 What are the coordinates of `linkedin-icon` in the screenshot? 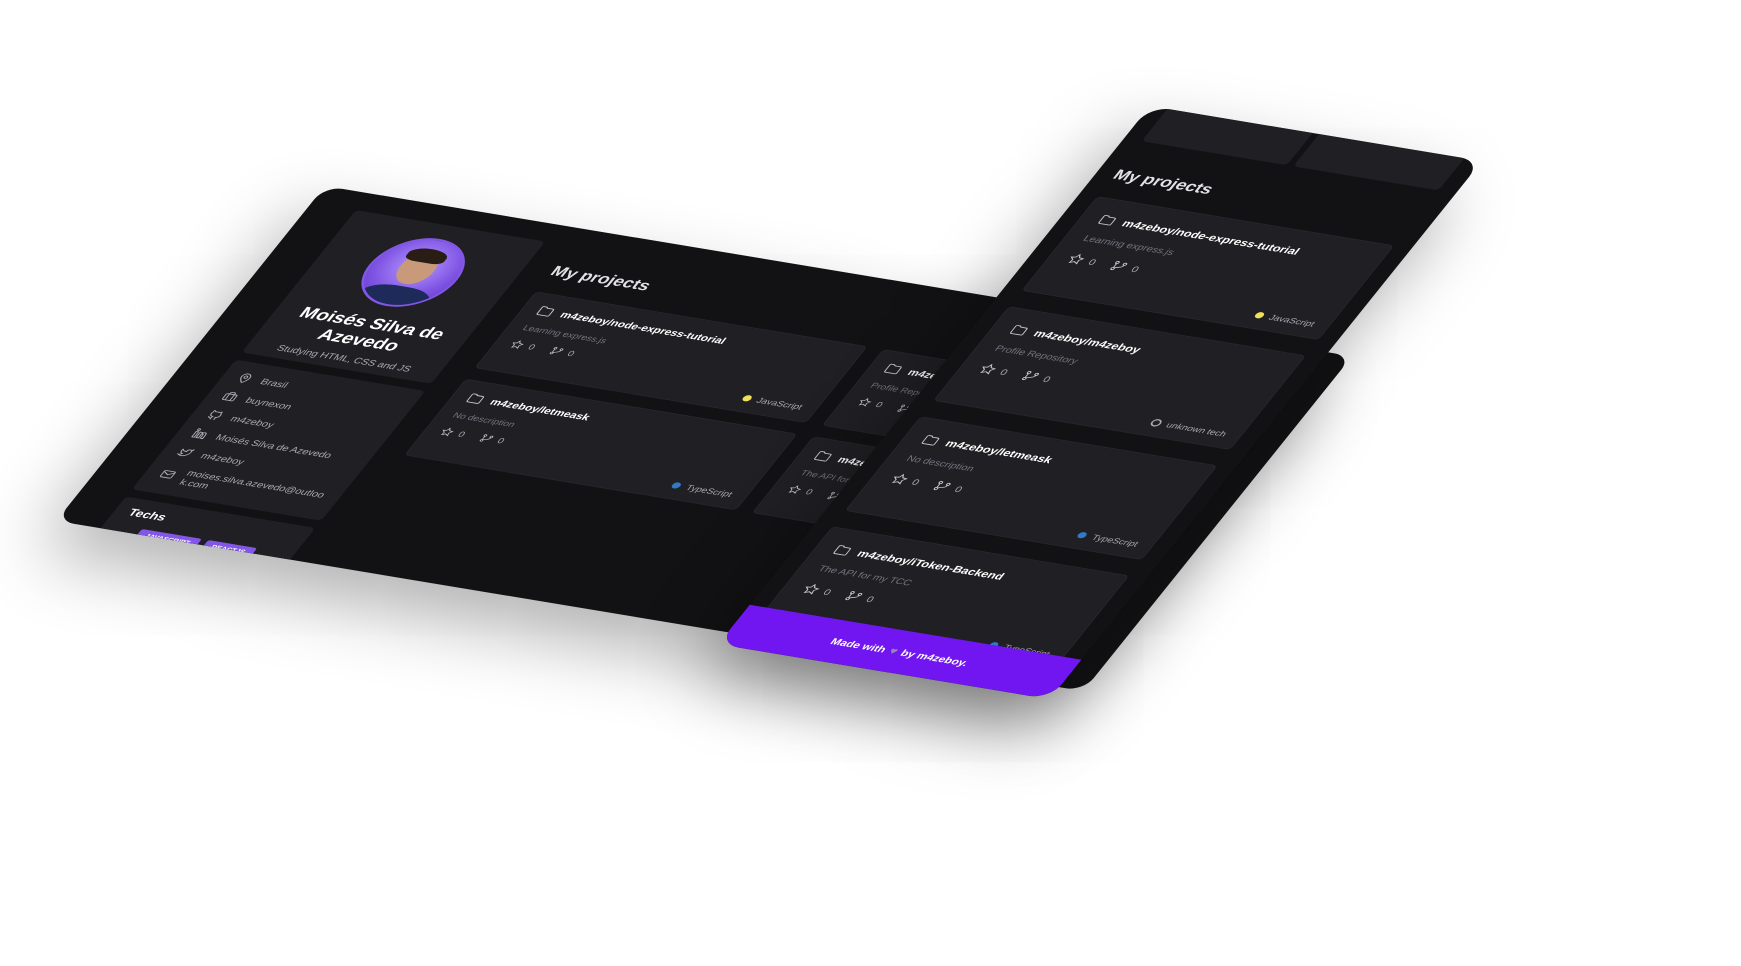 It's located at (200, 433).